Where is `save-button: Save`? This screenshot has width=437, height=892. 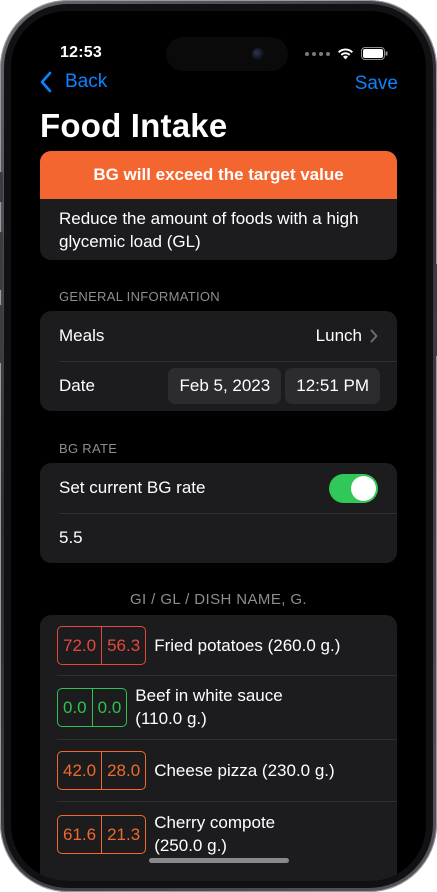
save-button: Save is located at coordinates (376, 84).